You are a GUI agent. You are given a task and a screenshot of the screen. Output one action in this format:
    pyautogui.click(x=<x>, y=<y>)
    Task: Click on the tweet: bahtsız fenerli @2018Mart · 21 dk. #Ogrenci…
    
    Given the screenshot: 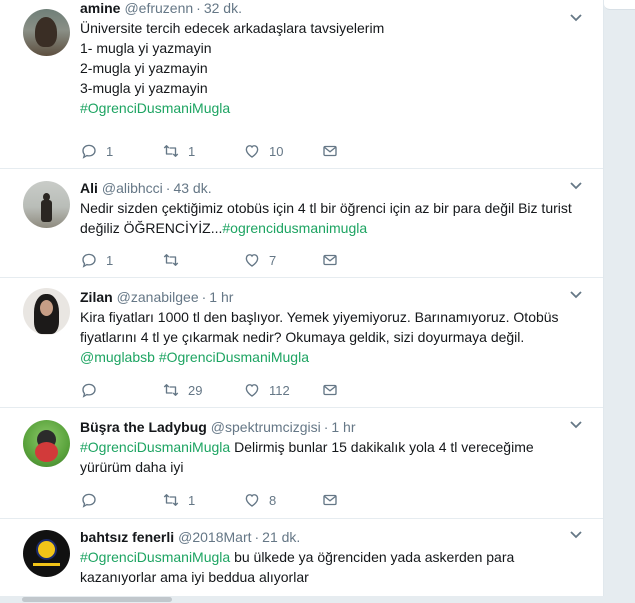 What is the action you would take?
    pyautogui.click(x=301, y=557)
    